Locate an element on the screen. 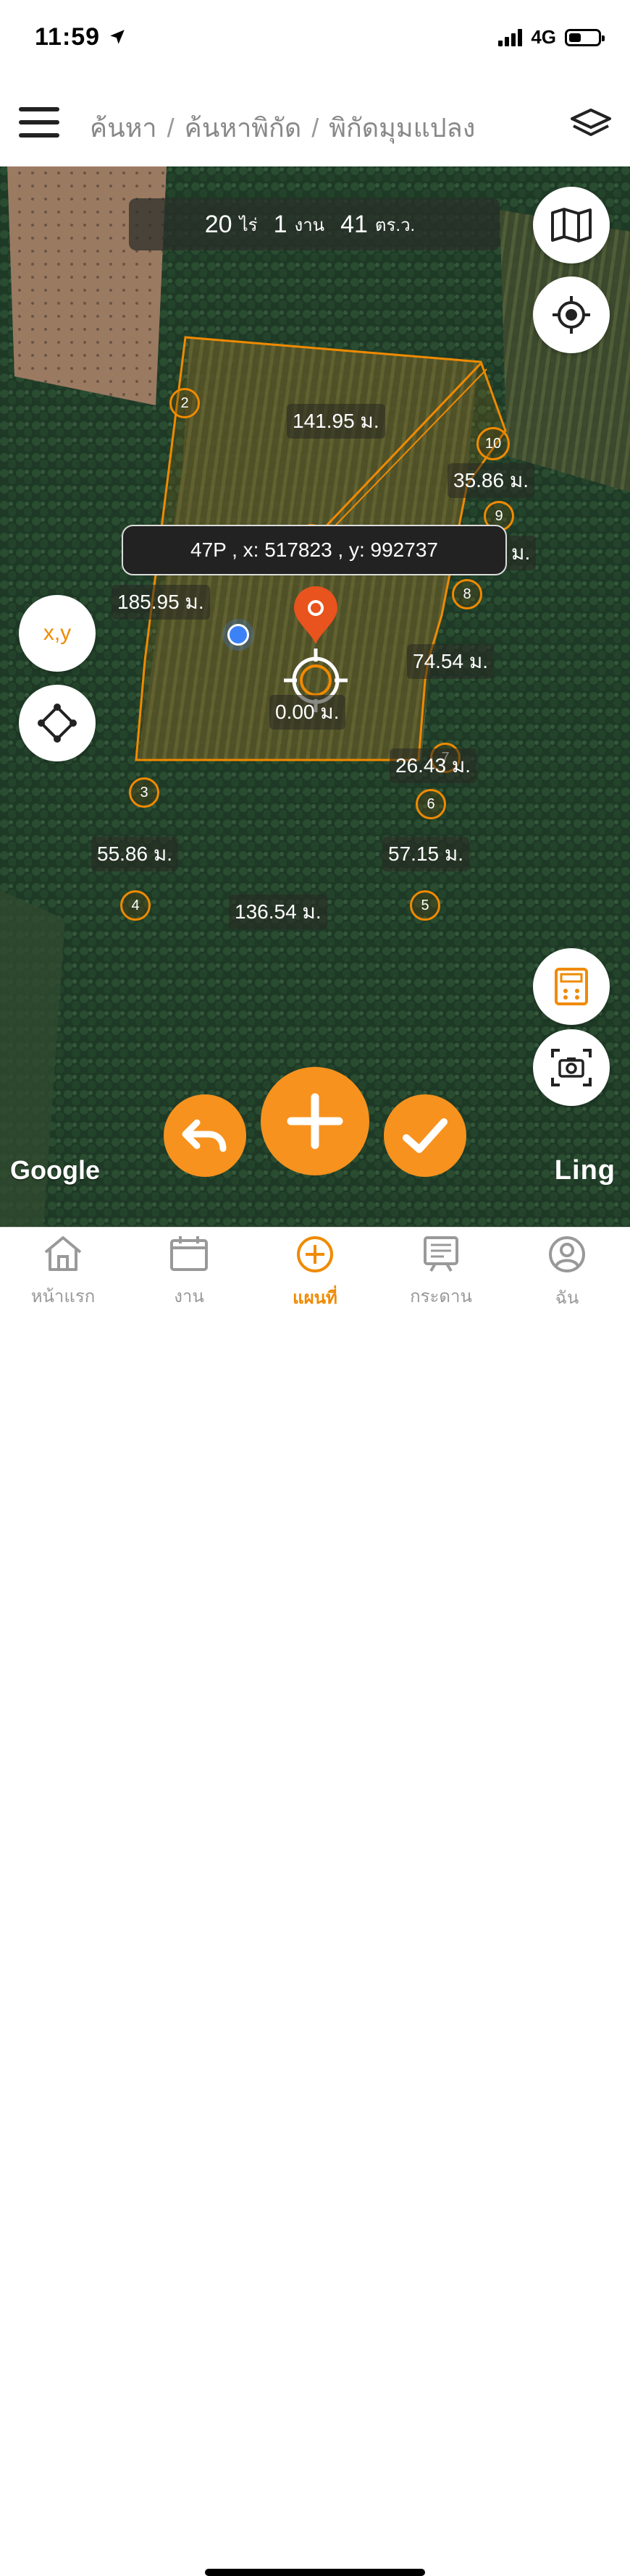 This screenshot has width=630, height=2576. tab-jobs: งาน is located at coordinates (189, 1273).